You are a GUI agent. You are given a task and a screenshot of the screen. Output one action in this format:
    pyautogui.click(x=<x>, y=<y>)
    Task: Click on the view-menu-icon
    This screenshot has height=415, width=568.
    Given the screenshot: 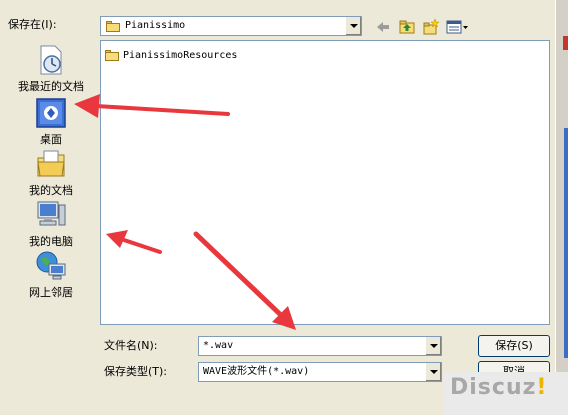 What is the action you would take?
    pyautogui.click(x=457, y=27)
    